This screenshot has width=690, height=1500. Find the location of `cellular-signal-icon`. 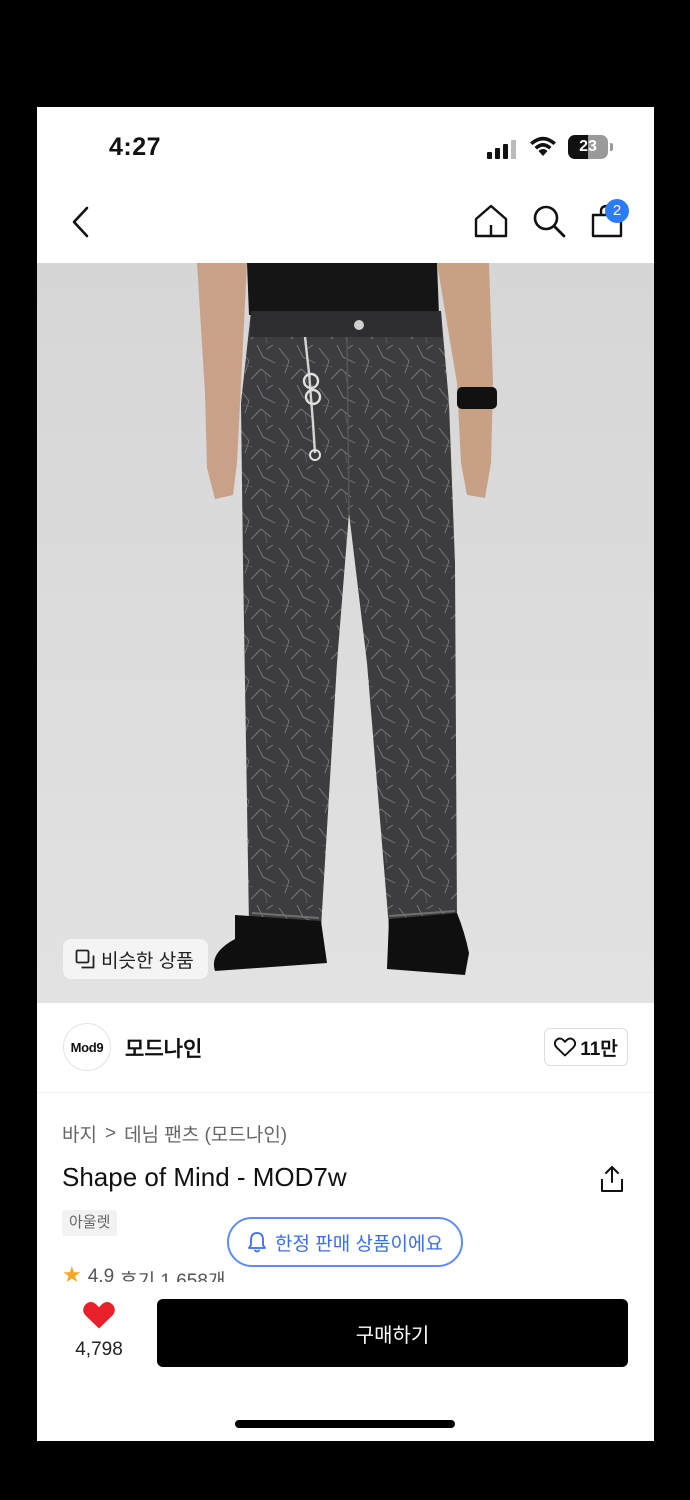

cellular-signal-icon is located at coordinates (501, 149).